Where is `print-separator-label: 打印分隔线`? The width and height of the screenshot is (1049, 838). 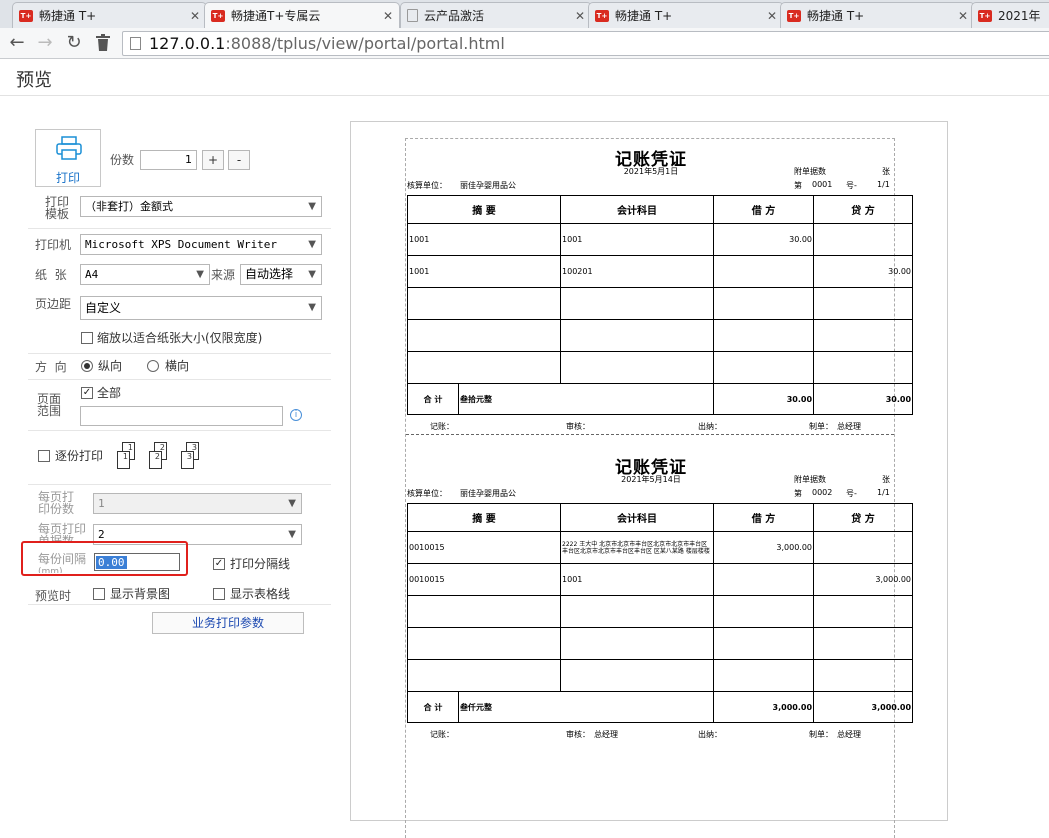
print-separator-label: 打印分隔线 is located at coordinates (260, 564).